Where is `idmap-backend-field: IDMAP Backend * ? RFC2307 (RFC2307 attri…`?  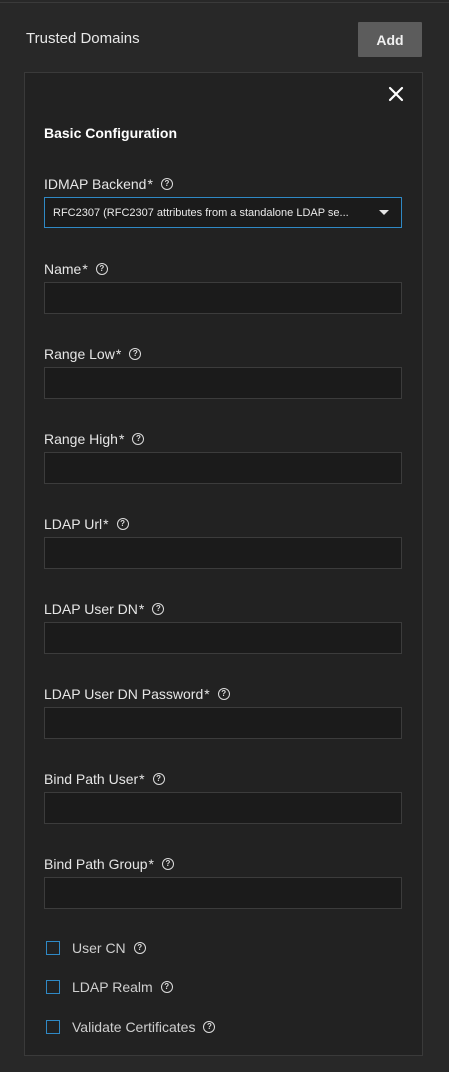
idmap-backend-field: IDMAP Backend * ? RFC2307 (RFC2307 attri… is located at coordinates (223, 201).